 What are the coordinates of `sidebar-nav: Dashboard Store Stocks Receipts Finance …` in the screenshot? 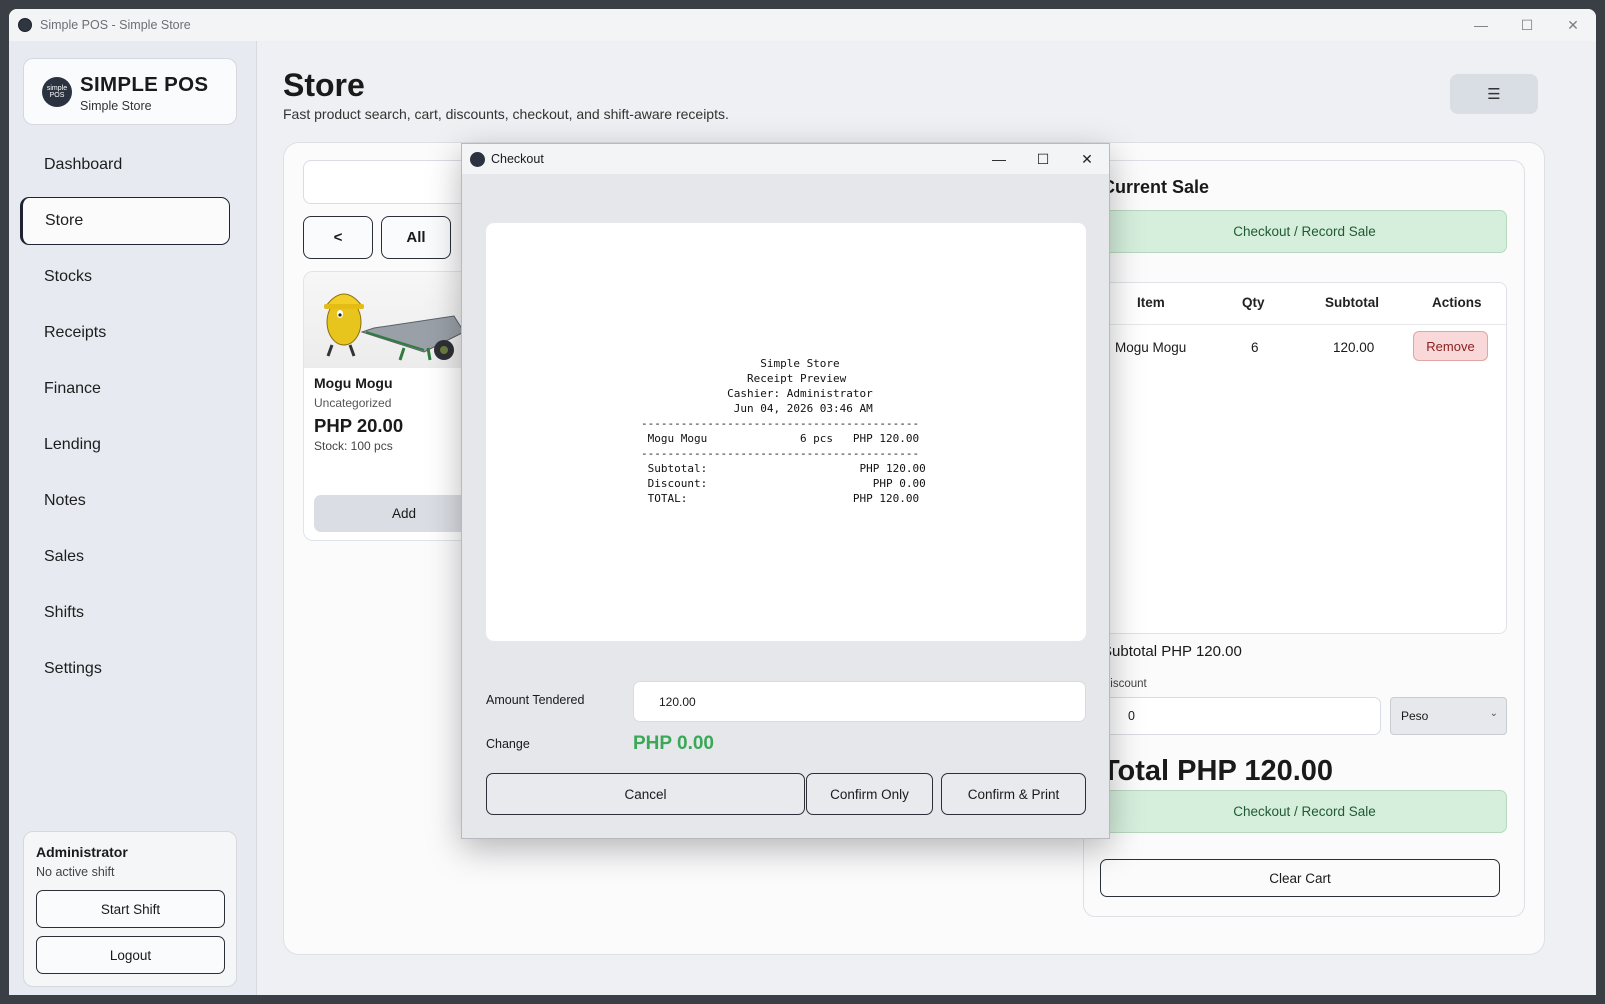 It's located at (132, 421).